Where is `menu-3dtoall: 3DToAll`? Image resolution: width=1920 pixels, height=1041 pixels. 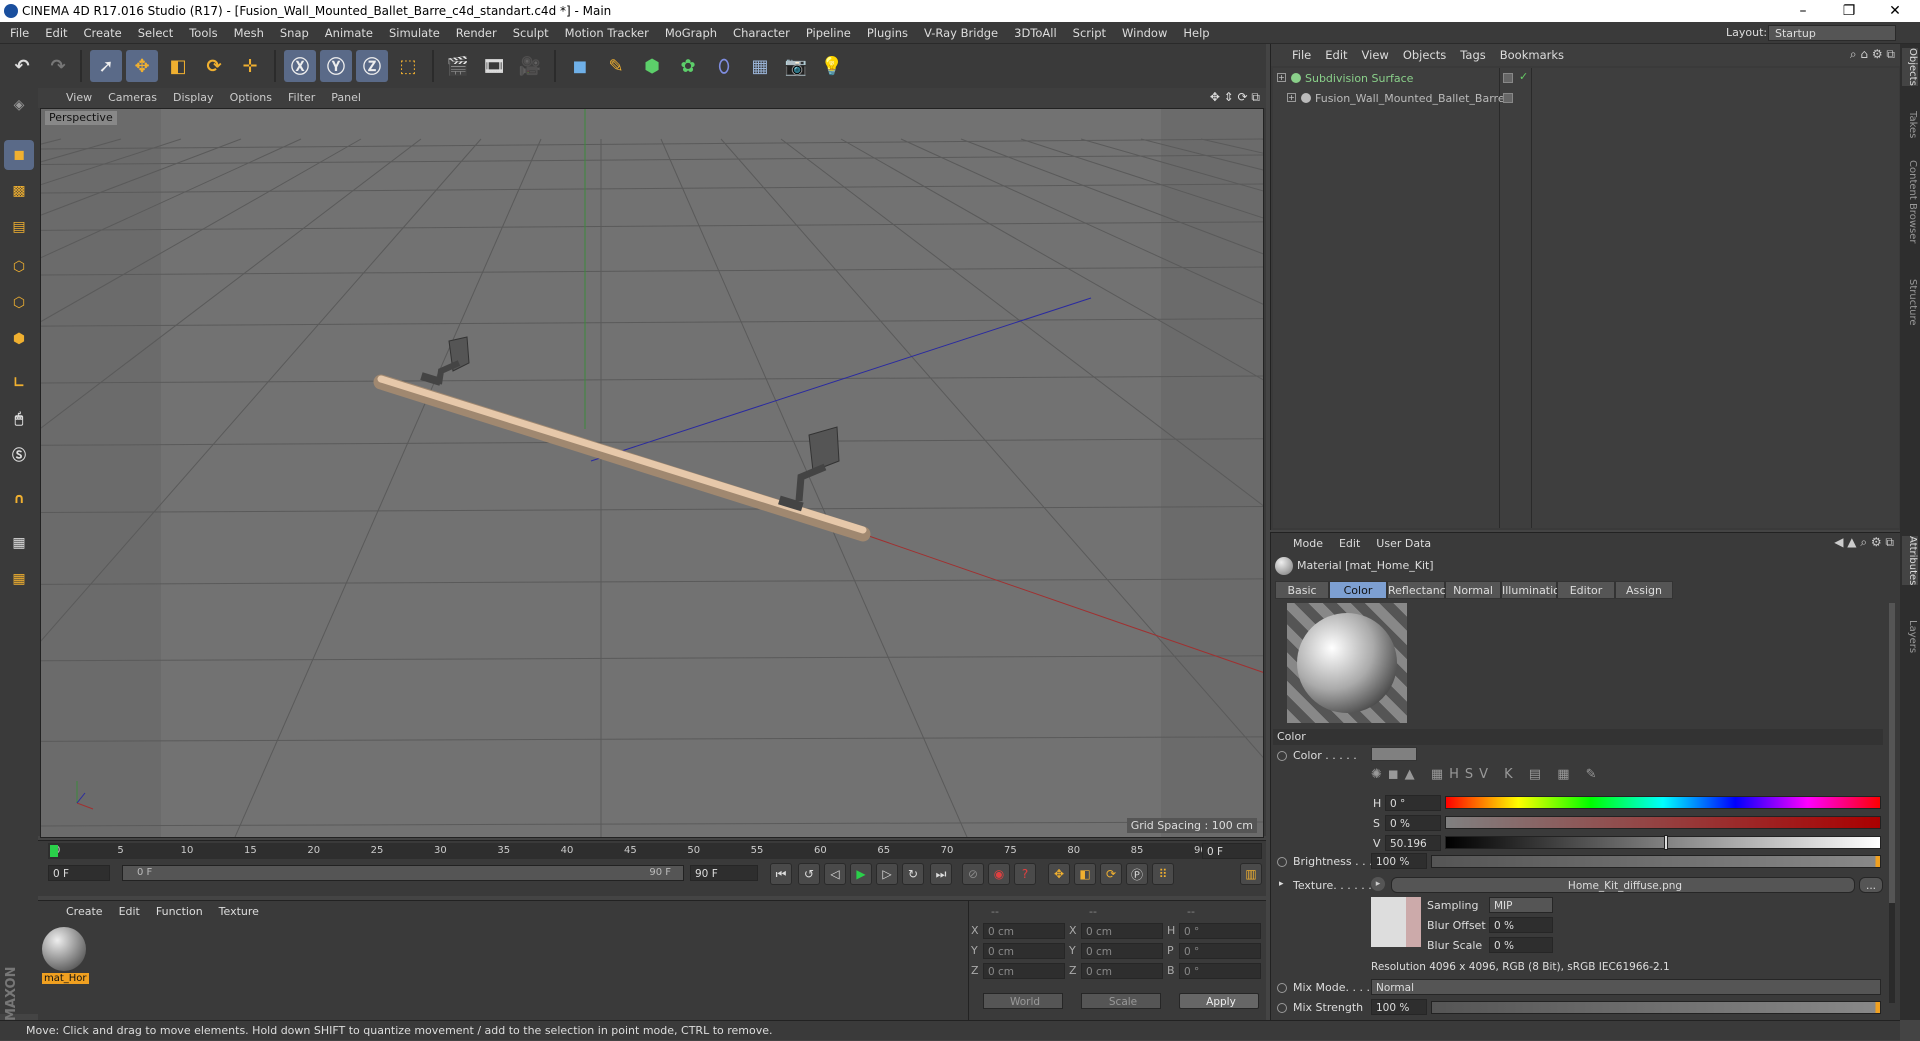 menu-3dtoall: 3DToAll is located at coordinates (1035, 33).